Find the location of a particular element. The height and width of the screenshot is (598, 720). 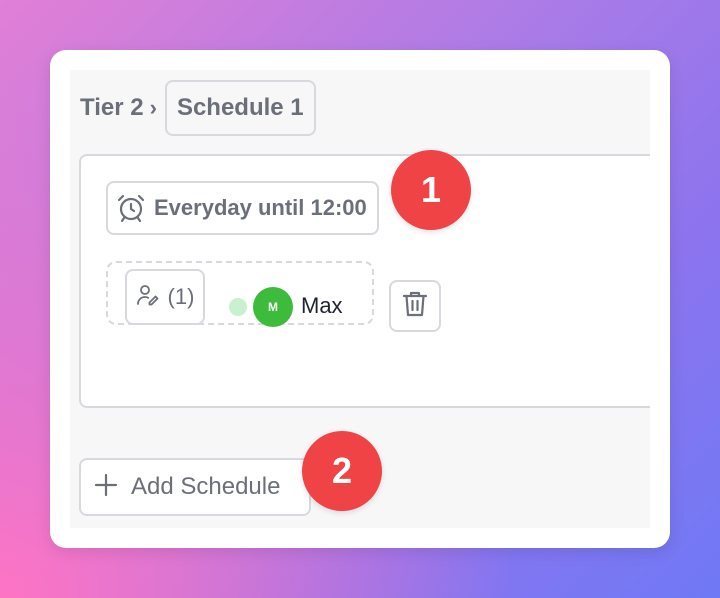

add-schedule-button: Add Schedule is located at coordinates (195, 487).